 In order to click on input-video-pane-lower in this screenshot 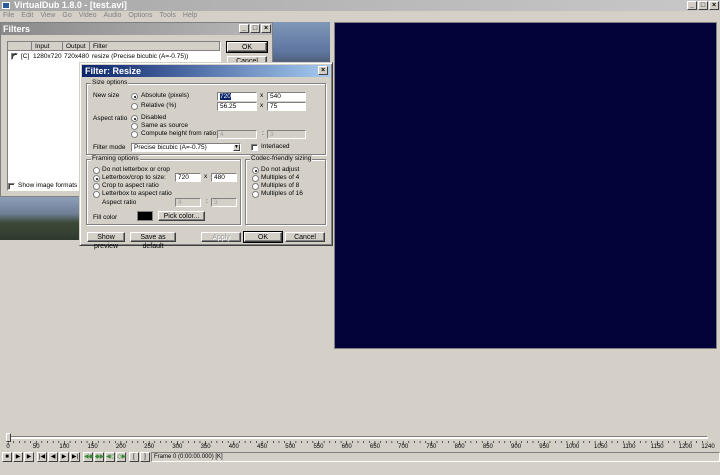, I will do `click(40, 218)`.